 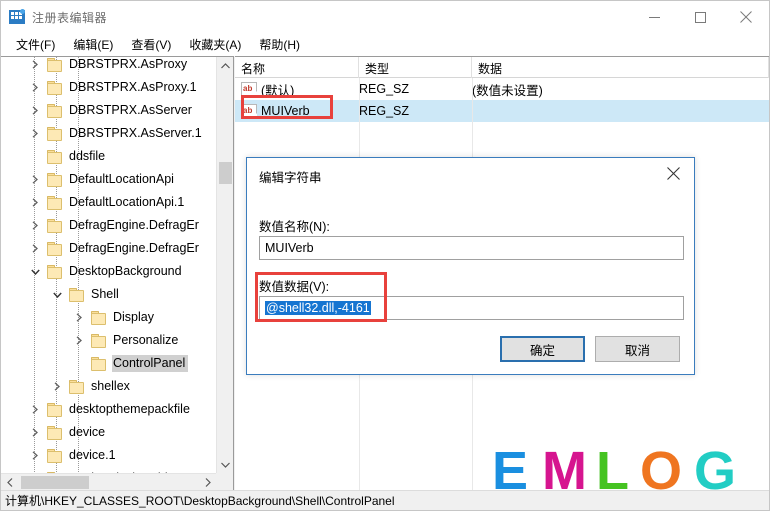 I want to click on value-data-text: @shell32.dll,-4161, so click(x=318, y=308).